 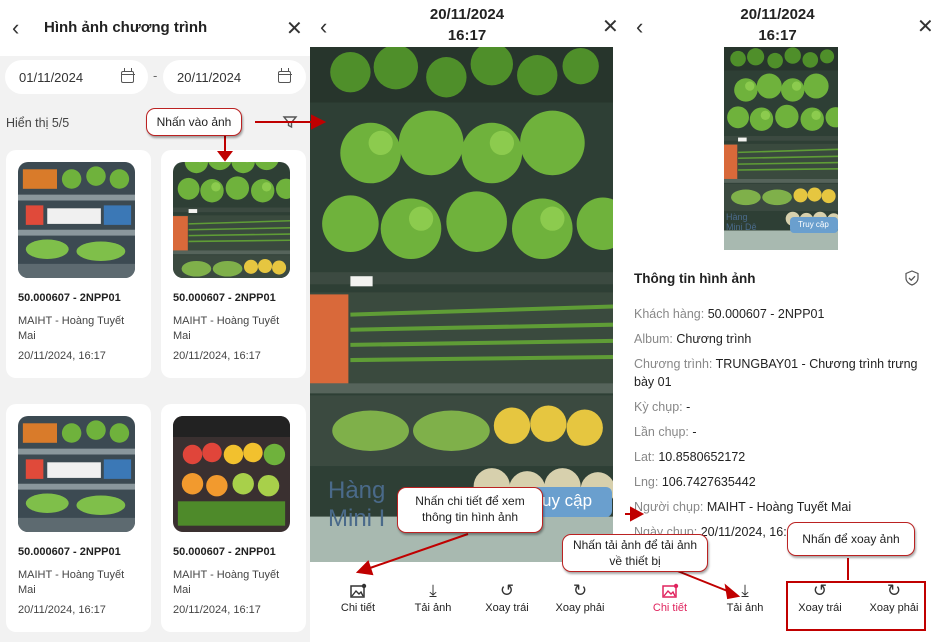 I want to click on callout-download: Nhấn tải ảnh để tải ảnh về thiết bị, so click(x=635, y=553).